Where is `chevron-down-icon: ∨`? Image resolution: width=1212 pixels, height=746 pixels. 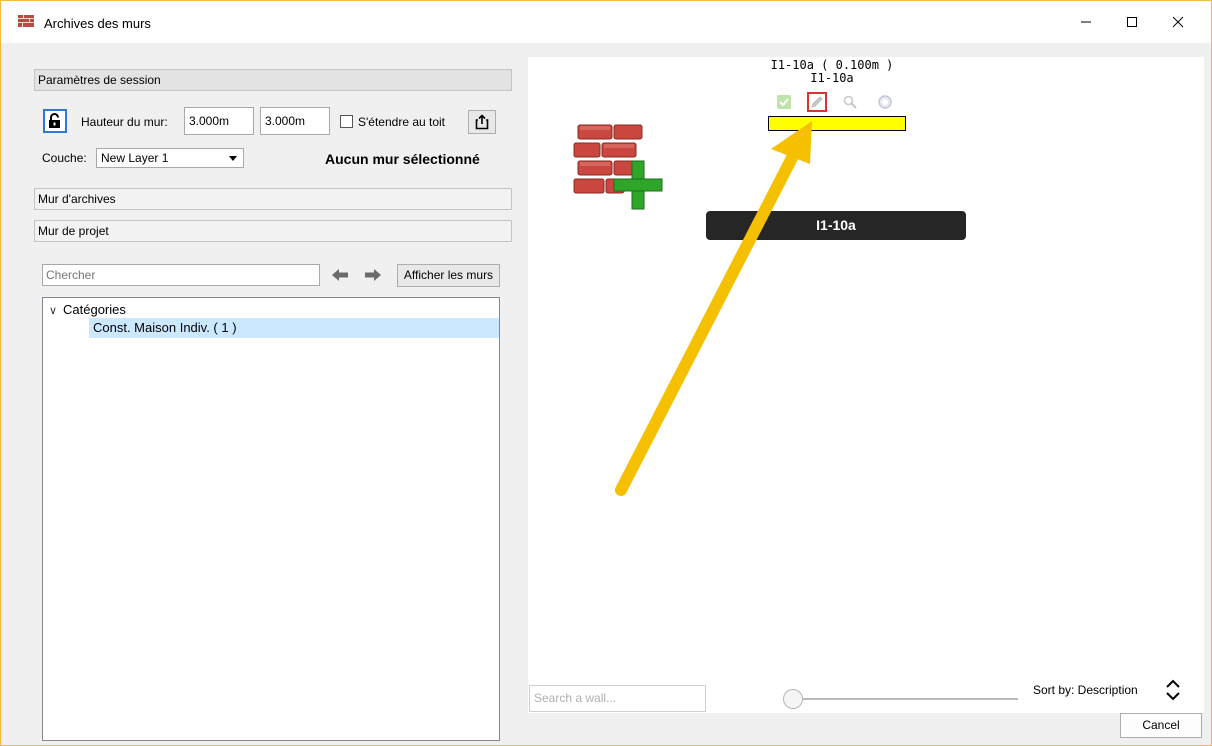 chevron-down-icon: ∨ is located at coordinates (56, 310).